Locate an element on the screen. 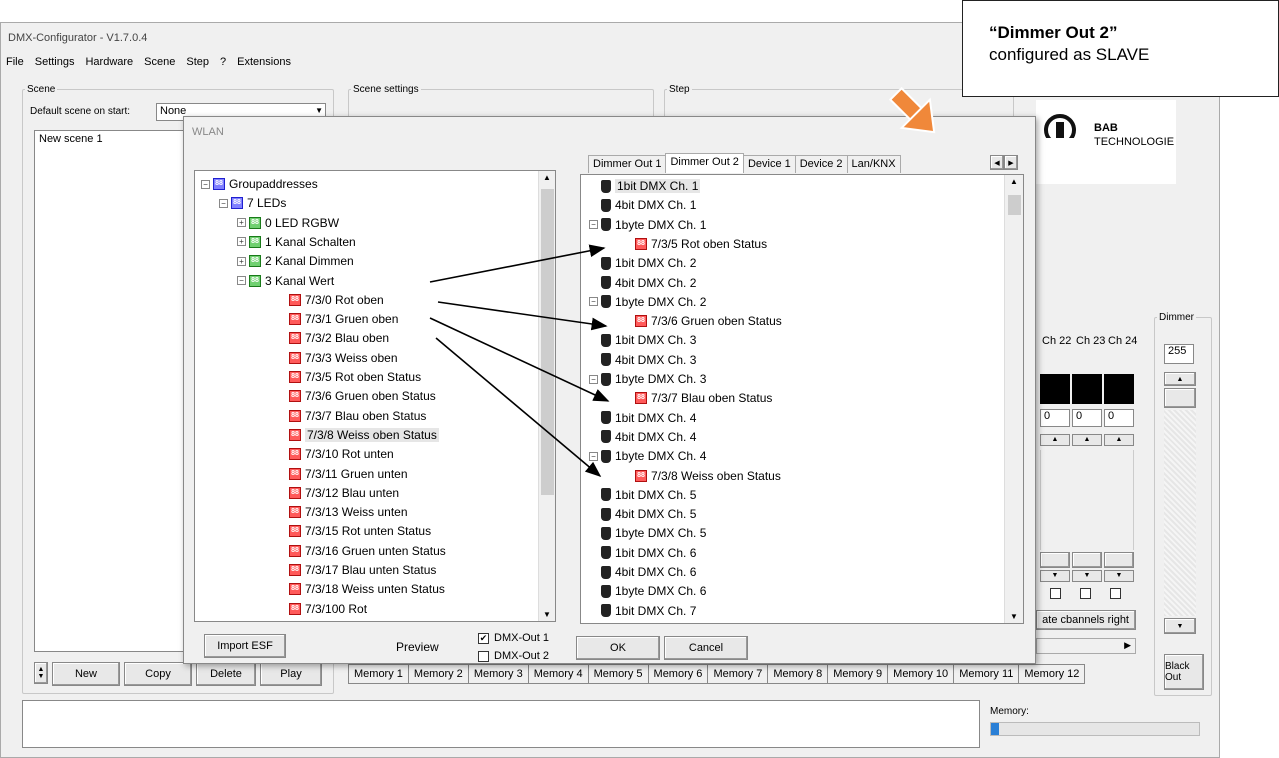 This screenshot has width=1279, height=758. orange-pointer-arrow-icon is located at coordinates (912, 110).